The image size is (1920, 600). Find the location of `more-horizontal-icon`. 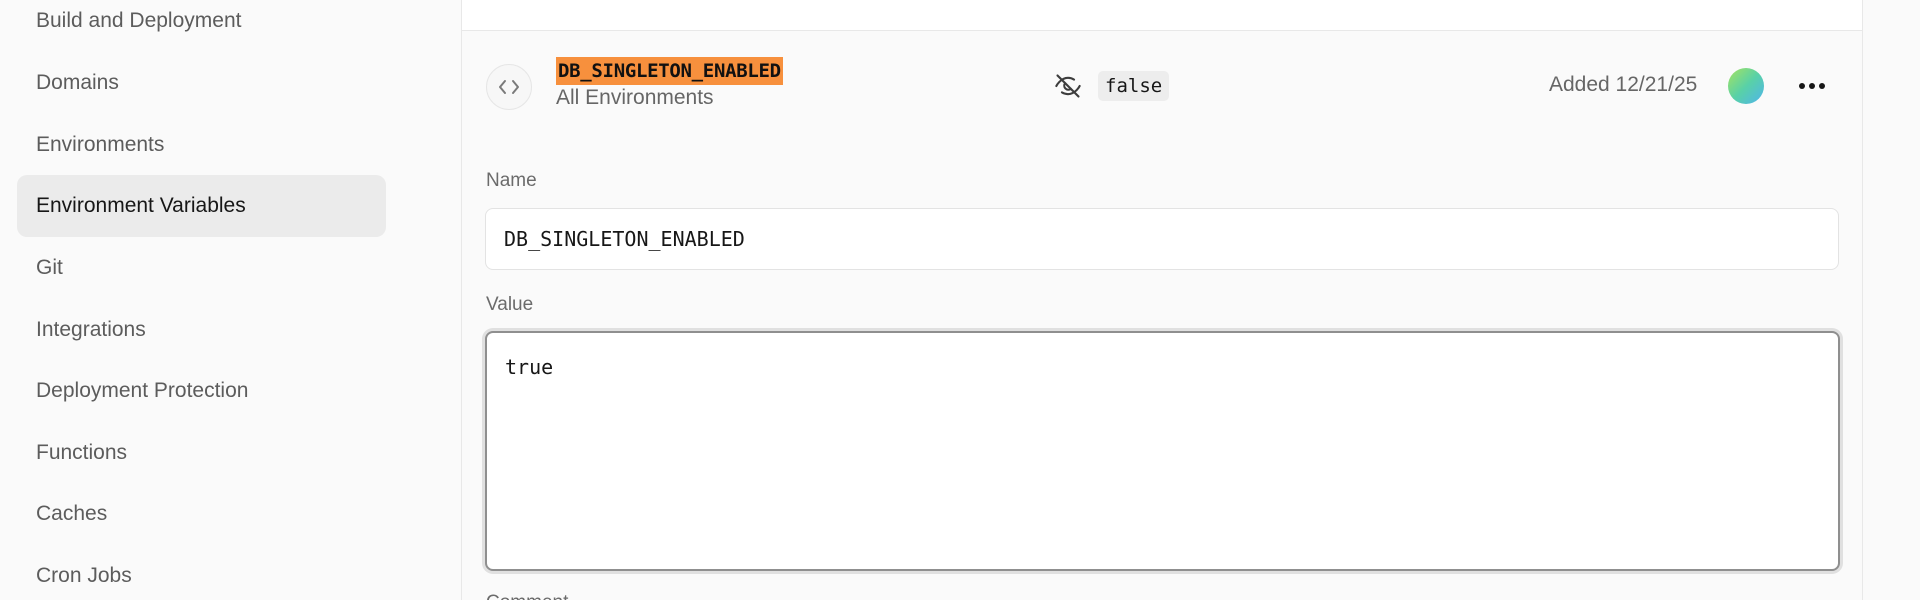

more-horizontal-icon is located at coordinates (1812, 86).